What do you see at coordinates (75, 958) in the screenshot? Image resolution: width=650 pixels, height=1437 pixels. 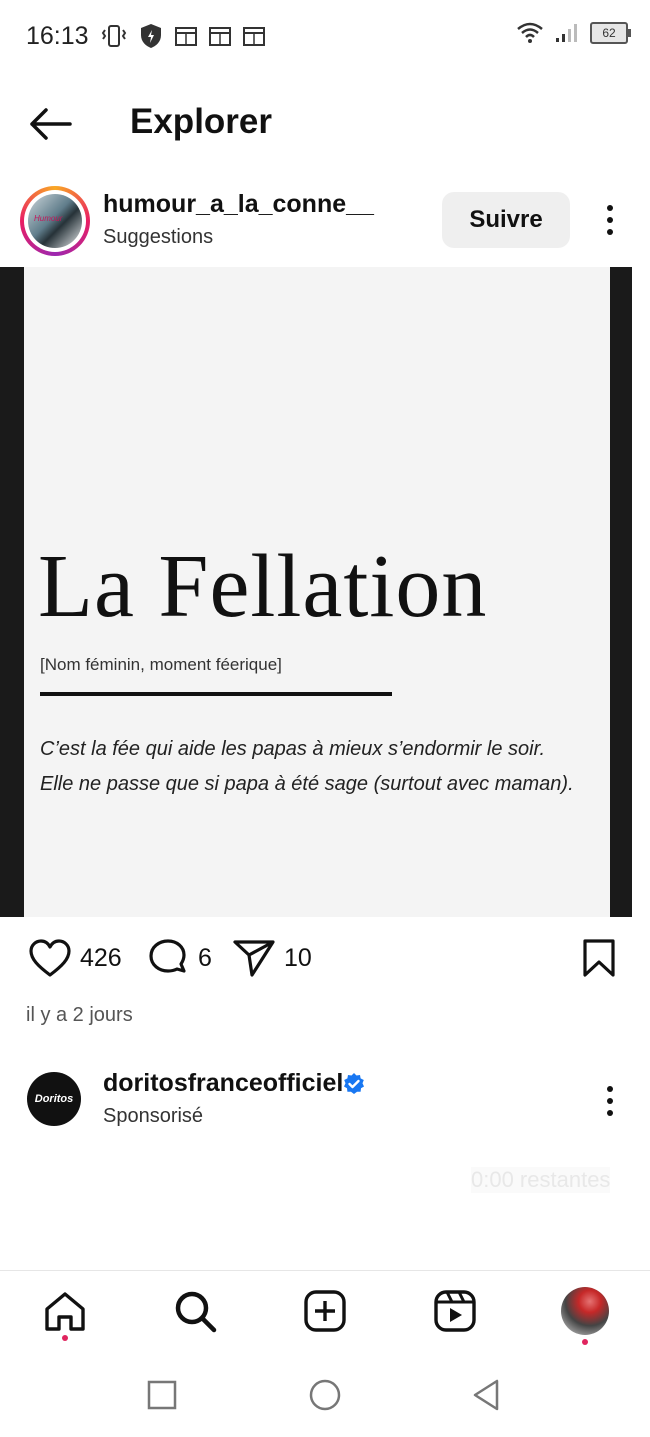 I see `like-button: 426` at bounding box center [75, 958].